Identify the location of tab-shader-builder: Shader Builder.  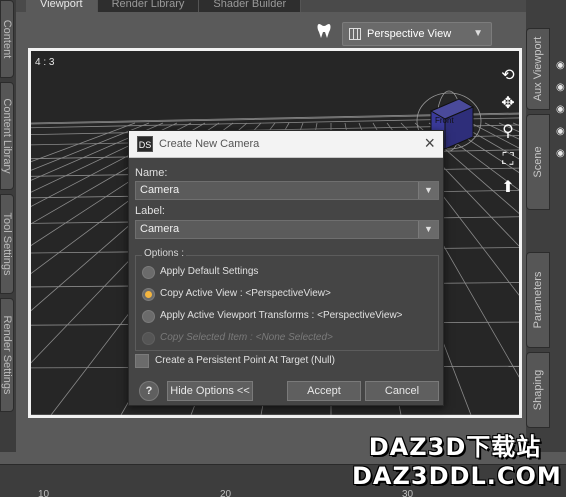
(250, 6).